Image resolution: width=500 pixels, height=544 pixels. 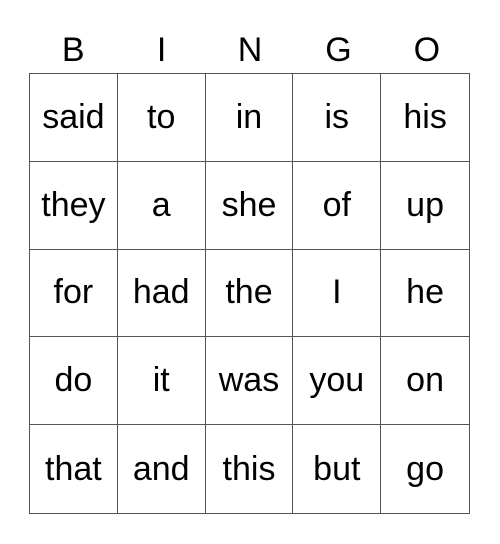 What do you see at coordinates (425, 469) in the screenshot?
I see `bingo-cell: go` at bounding box center [425, 469].